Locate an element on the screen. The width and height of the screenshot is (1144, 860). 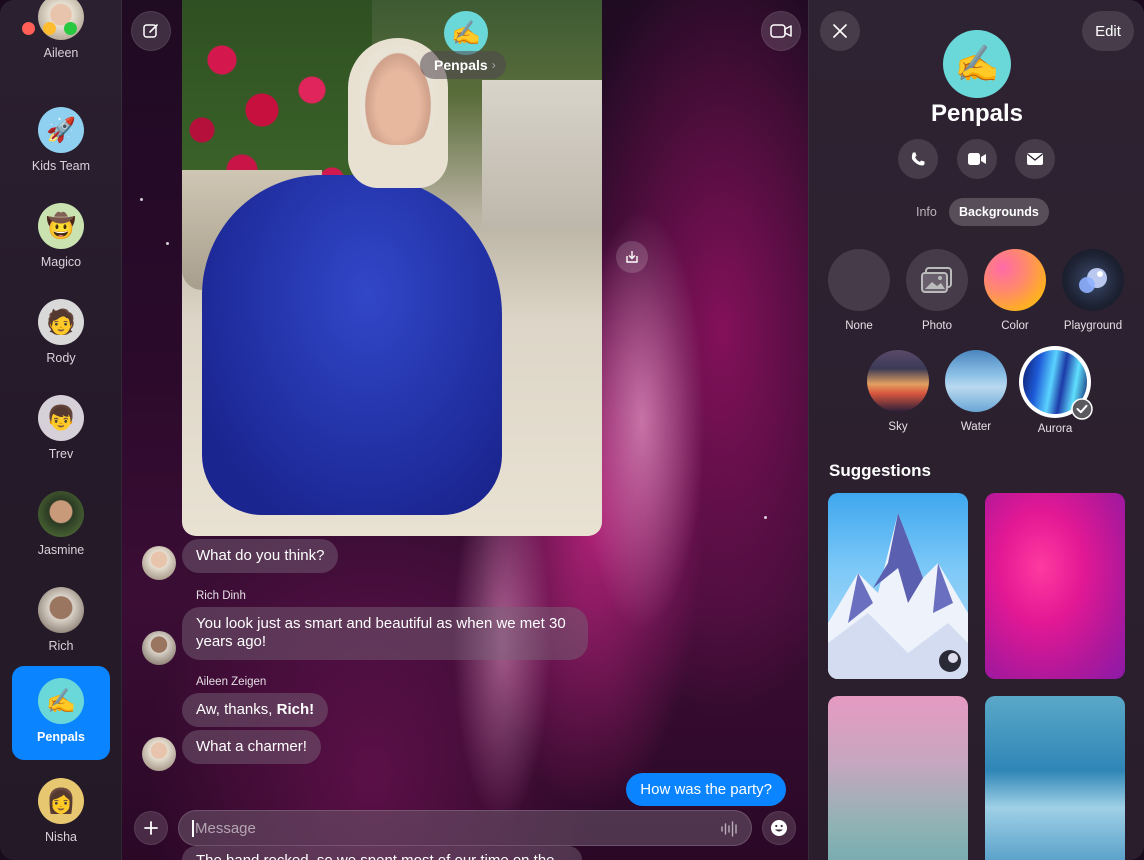
window-controls is located at coordinates (49, 28).